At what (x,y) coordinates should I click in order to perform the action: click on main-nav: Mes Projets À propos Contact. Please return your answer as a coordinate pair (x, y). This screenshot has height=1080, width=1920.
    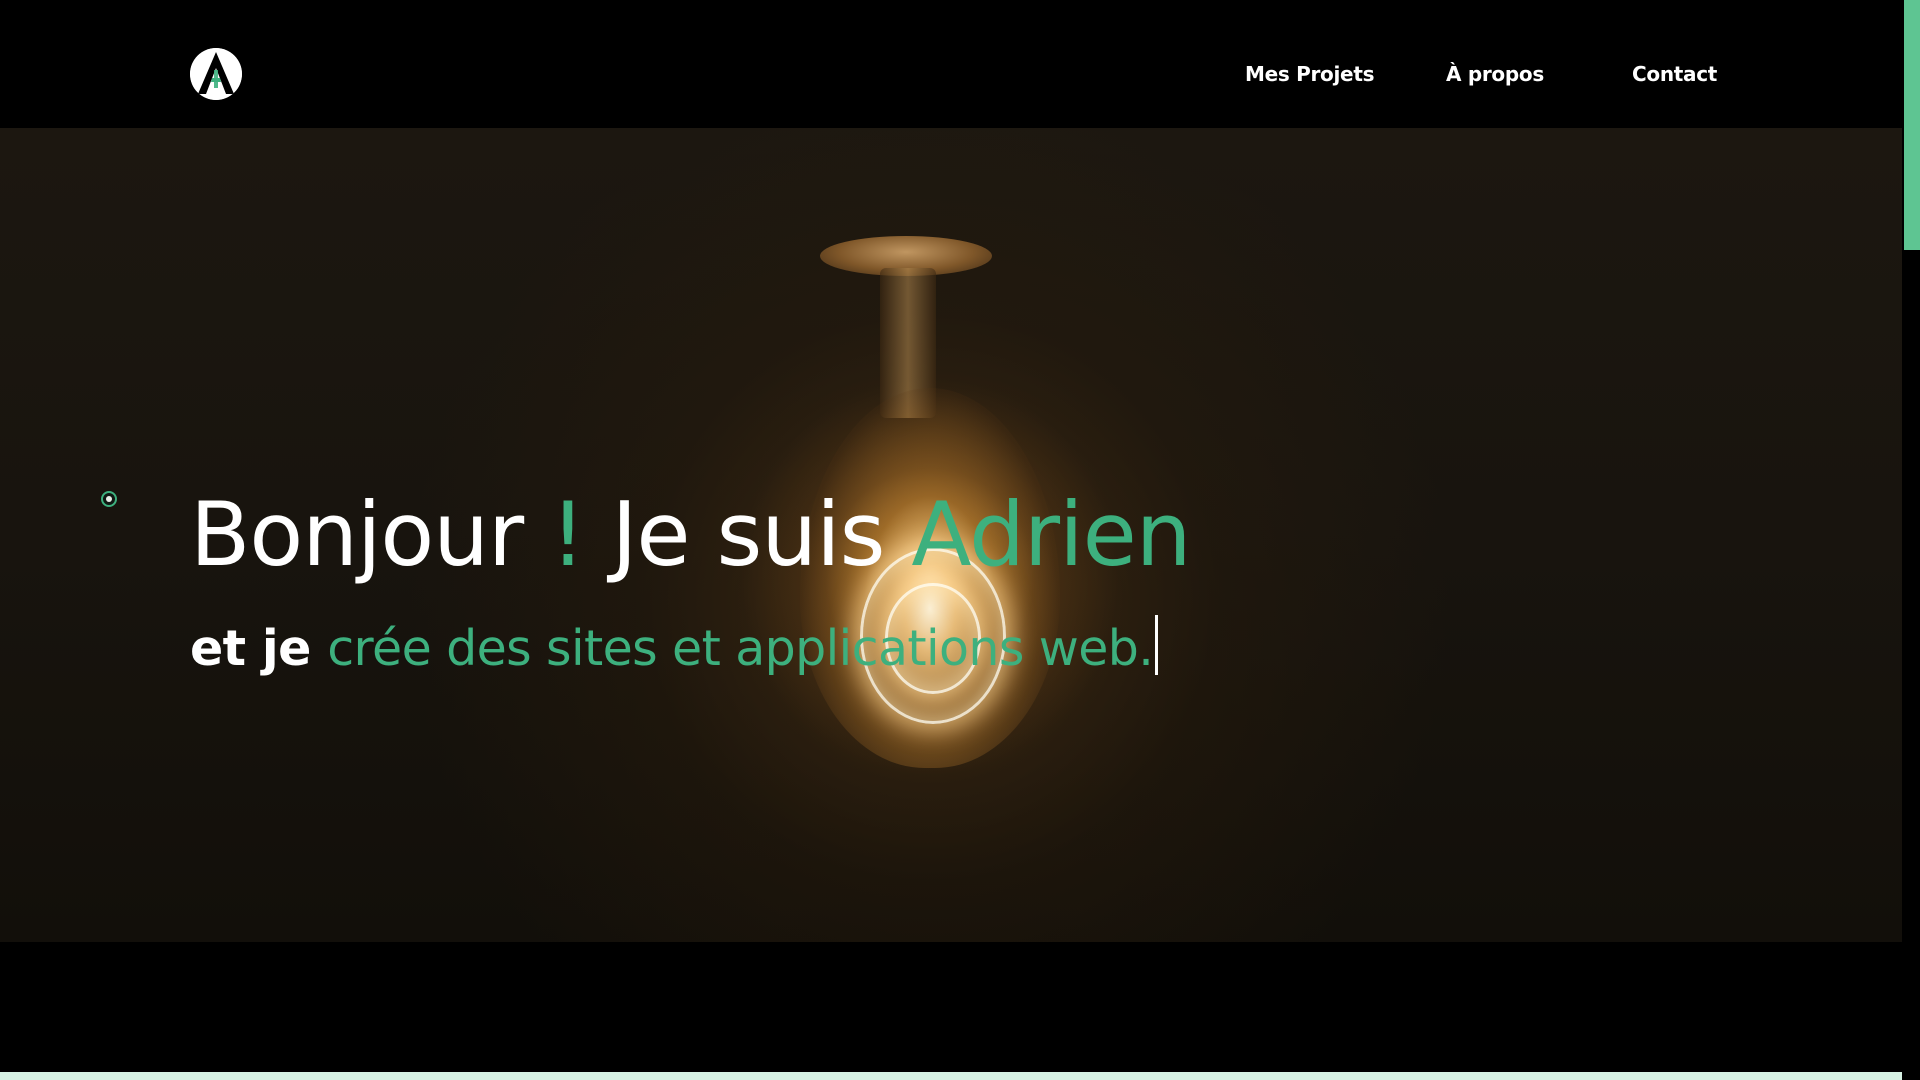
    Looking at the image, I should click on (951, 77).